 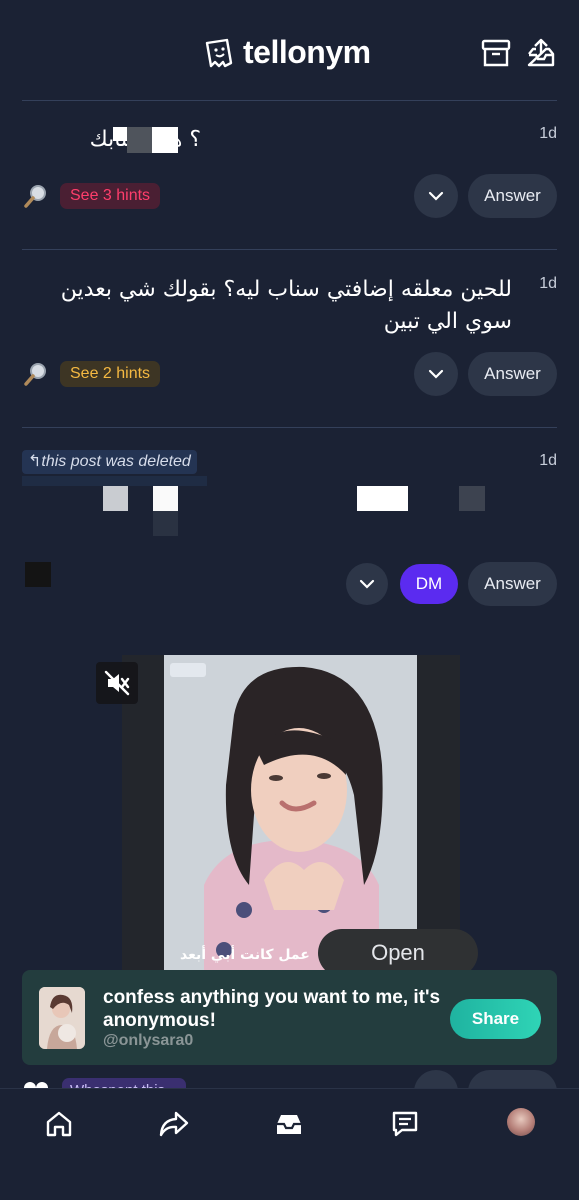 I want to click on deleted-post-tag: ↰this post was deleted, so click(x=109, y=462).